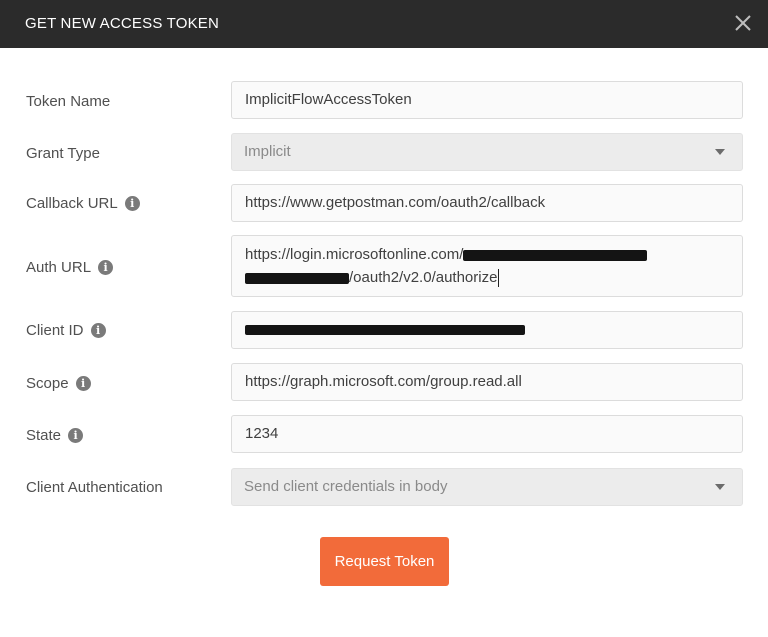 This screenshot has width=768, height=637. I want to click on client-authentication-select: Send client credentials in body, so click(487, 487).